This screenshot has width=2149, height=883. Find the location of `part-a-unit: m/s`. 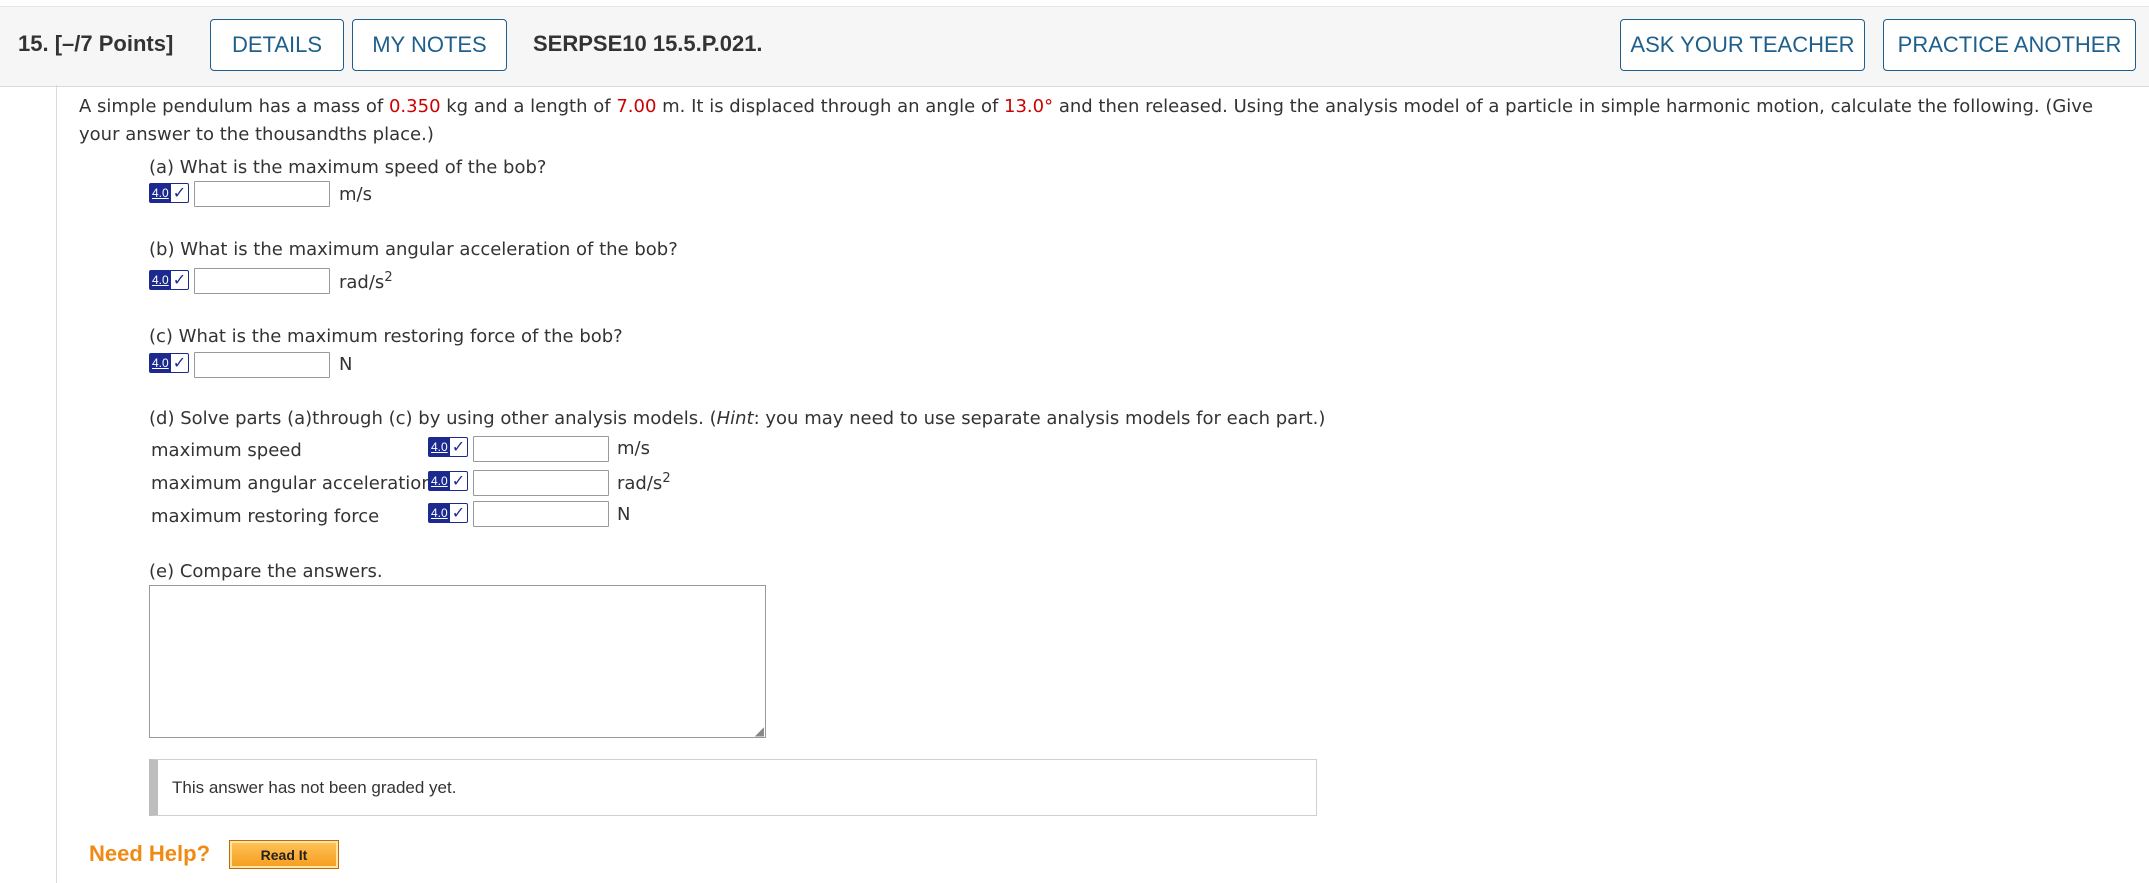

part-a-unit: m/s is located at coordinates (355, 194).